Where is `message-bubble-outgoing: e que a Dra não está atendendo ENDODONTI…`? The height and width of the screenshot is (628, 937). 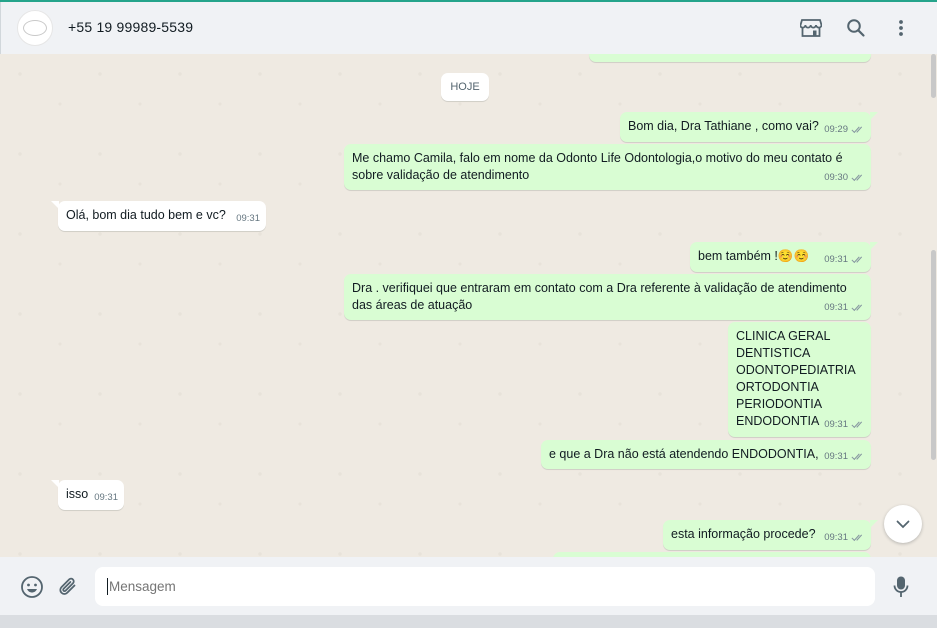 message-bubble-outgoing: e que a Dra não está atendendo ENDODONTI… is located at coordinates (706, 454).